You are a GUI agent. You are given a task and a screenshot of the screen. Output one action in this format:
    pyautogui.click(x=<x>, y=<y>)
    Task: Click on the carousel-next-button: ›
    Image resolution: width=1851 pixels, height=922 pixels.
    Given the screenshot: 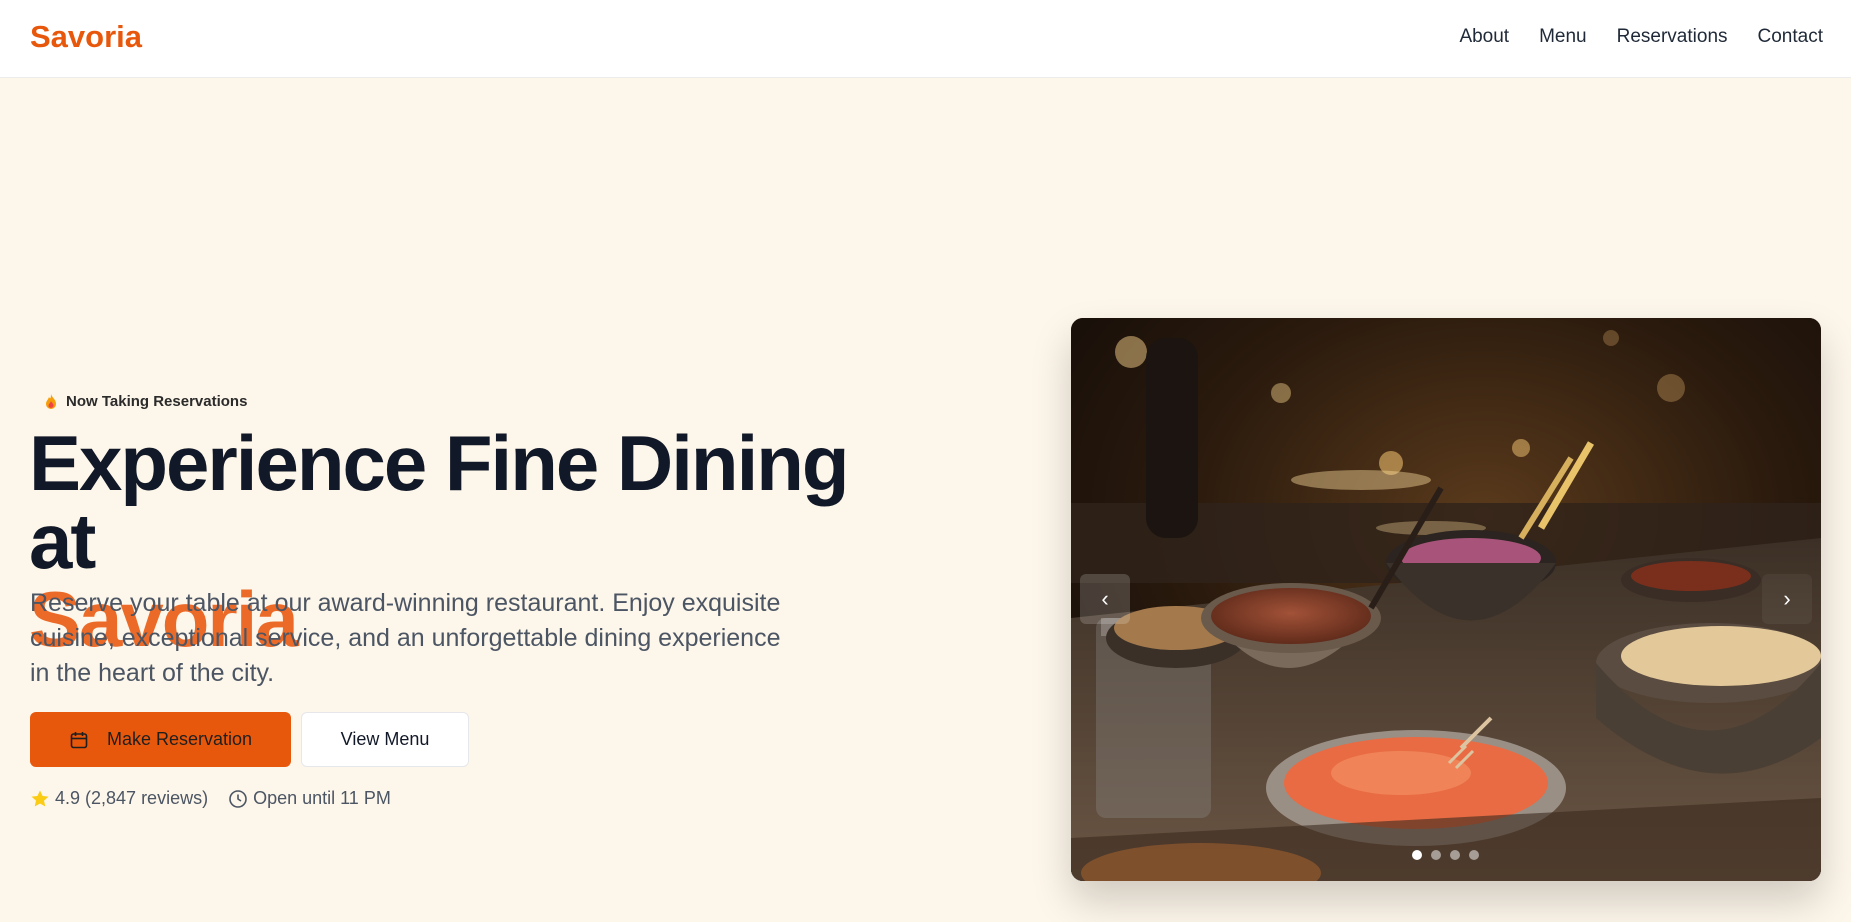 What is the action you would take?
    pyautogui.click(x=1787, y=599)
    